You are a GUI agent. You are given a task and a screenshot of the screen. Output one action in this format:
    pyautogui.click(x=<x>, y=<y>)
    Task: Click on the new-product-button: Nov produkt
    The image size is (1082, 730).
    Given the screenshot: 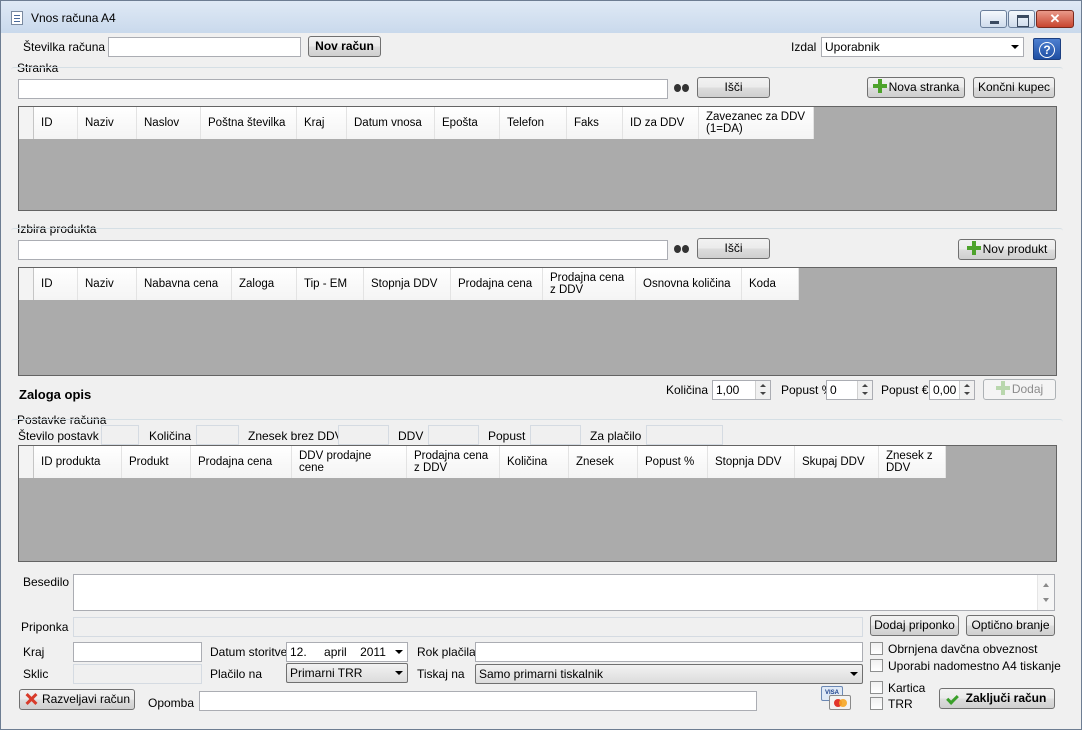 What is the action you would take?
    pyautogui.click(x=1007, y=249)
    